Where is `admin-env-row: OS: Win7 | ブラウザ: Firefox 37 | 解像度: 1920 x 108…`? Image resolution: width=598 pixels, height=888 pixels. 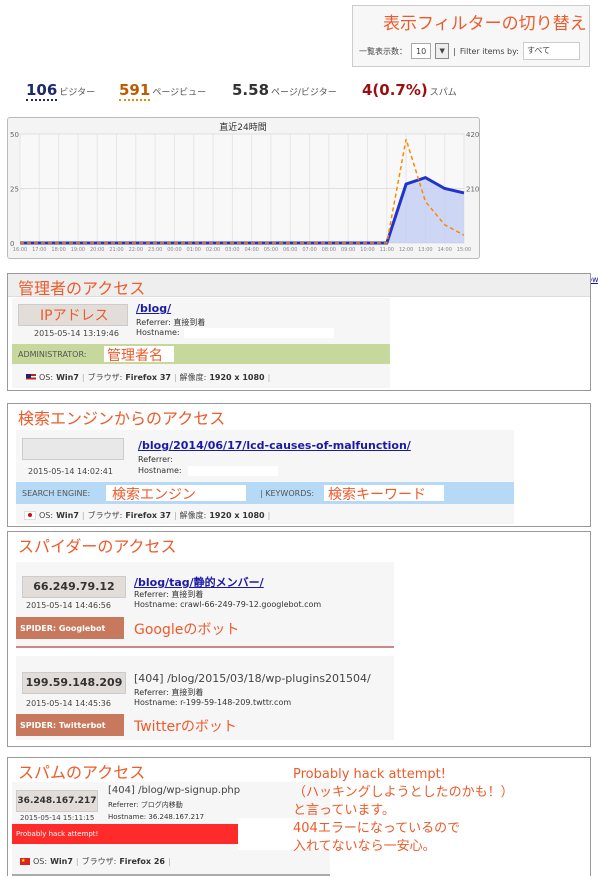
admin-env-row: OS: Win7 | ブラウザ: Firefox 37 | 解像度: 1920 x 108… is located at coordinates (148, 377).